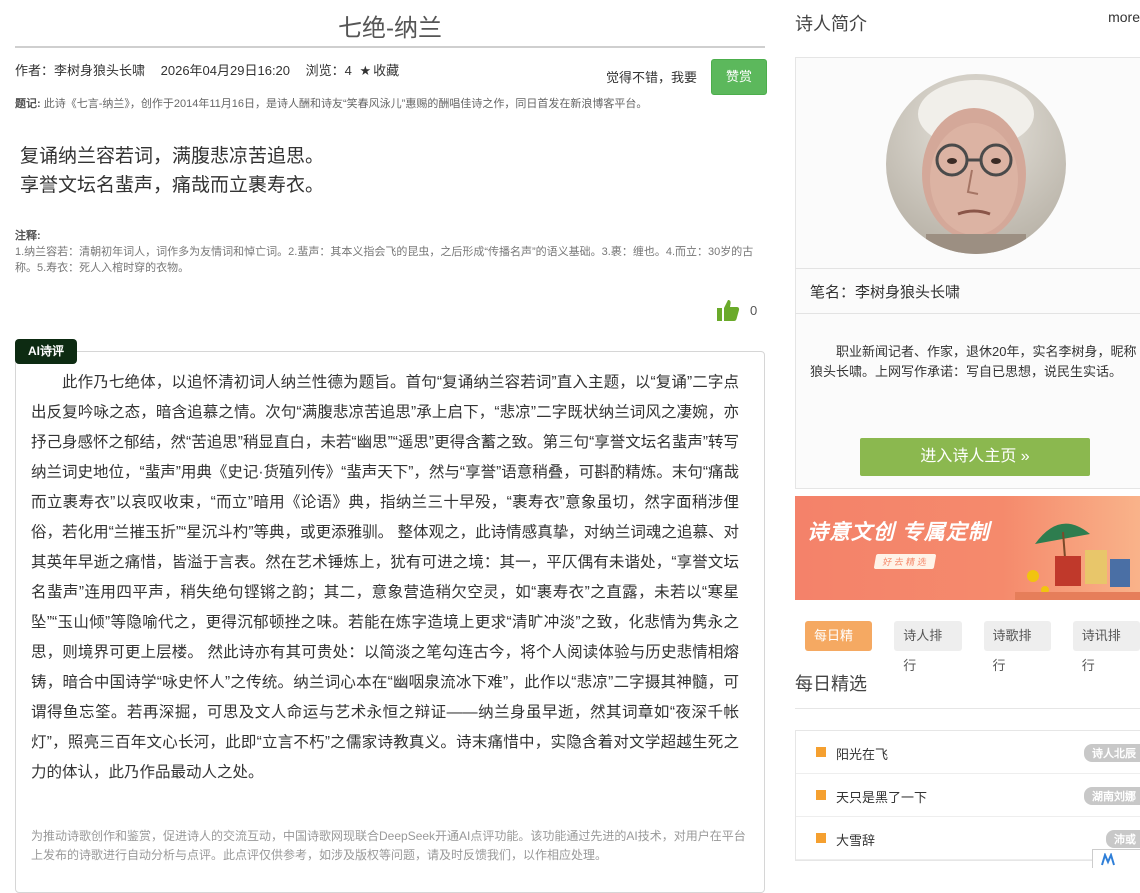 This screenshot has height=893, width=1140. Describe the element at coordinates (839, 647) in the screenshot. I see `tab-daily-picks: 每日精选` at that location.